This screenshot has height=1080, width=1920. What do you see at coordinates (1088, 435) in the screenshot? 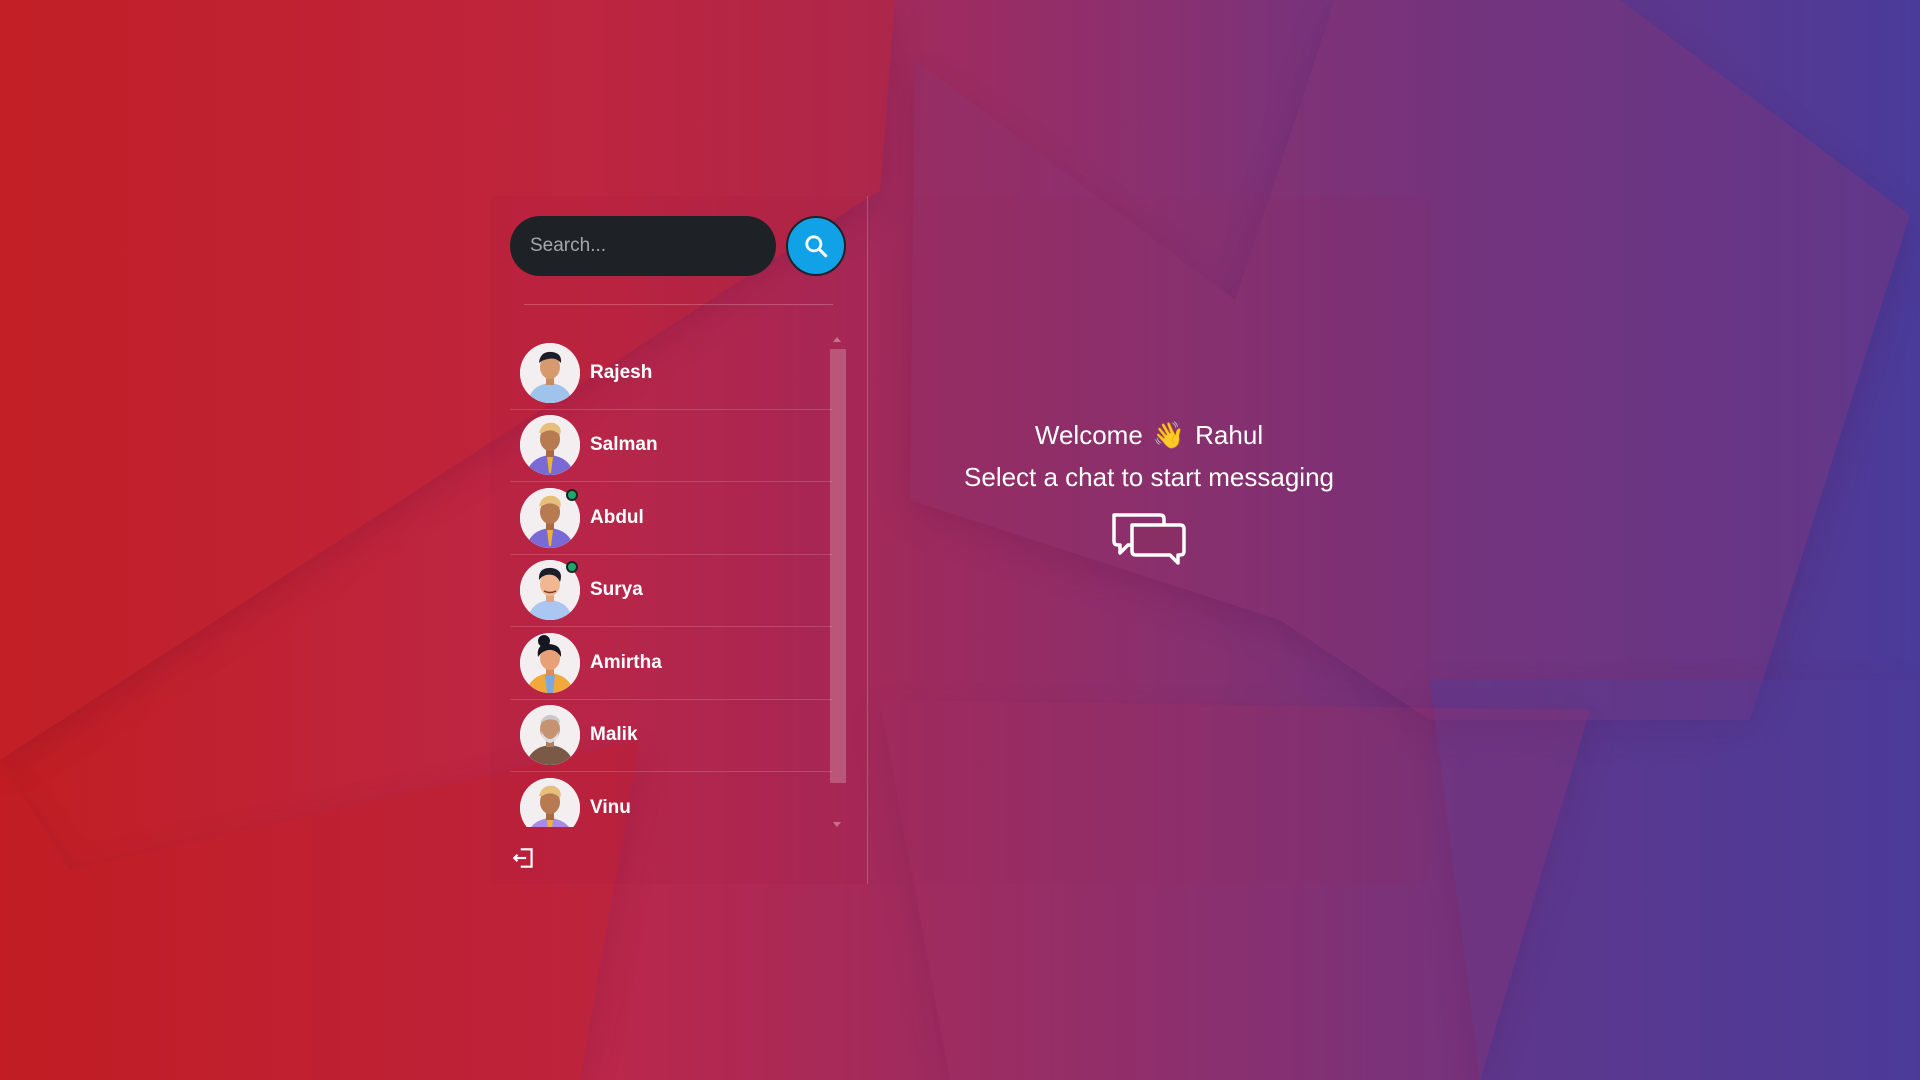
I see `welcome-text: Welcome` at bounding box center [1088, 435].